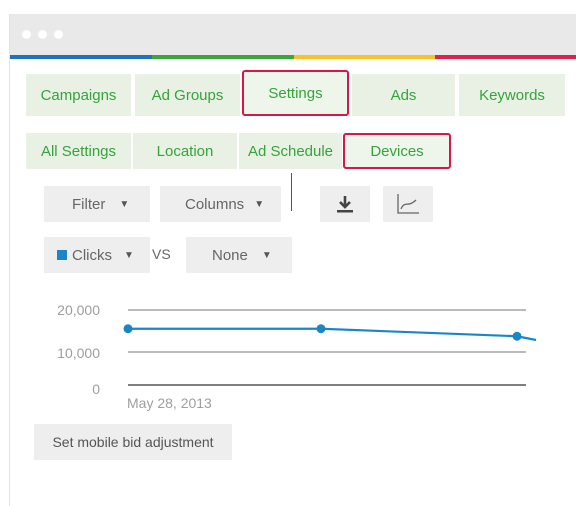 The image size is (576, 506). I want to click on x-tick-label: May 28, 2013, so click(169, 403).